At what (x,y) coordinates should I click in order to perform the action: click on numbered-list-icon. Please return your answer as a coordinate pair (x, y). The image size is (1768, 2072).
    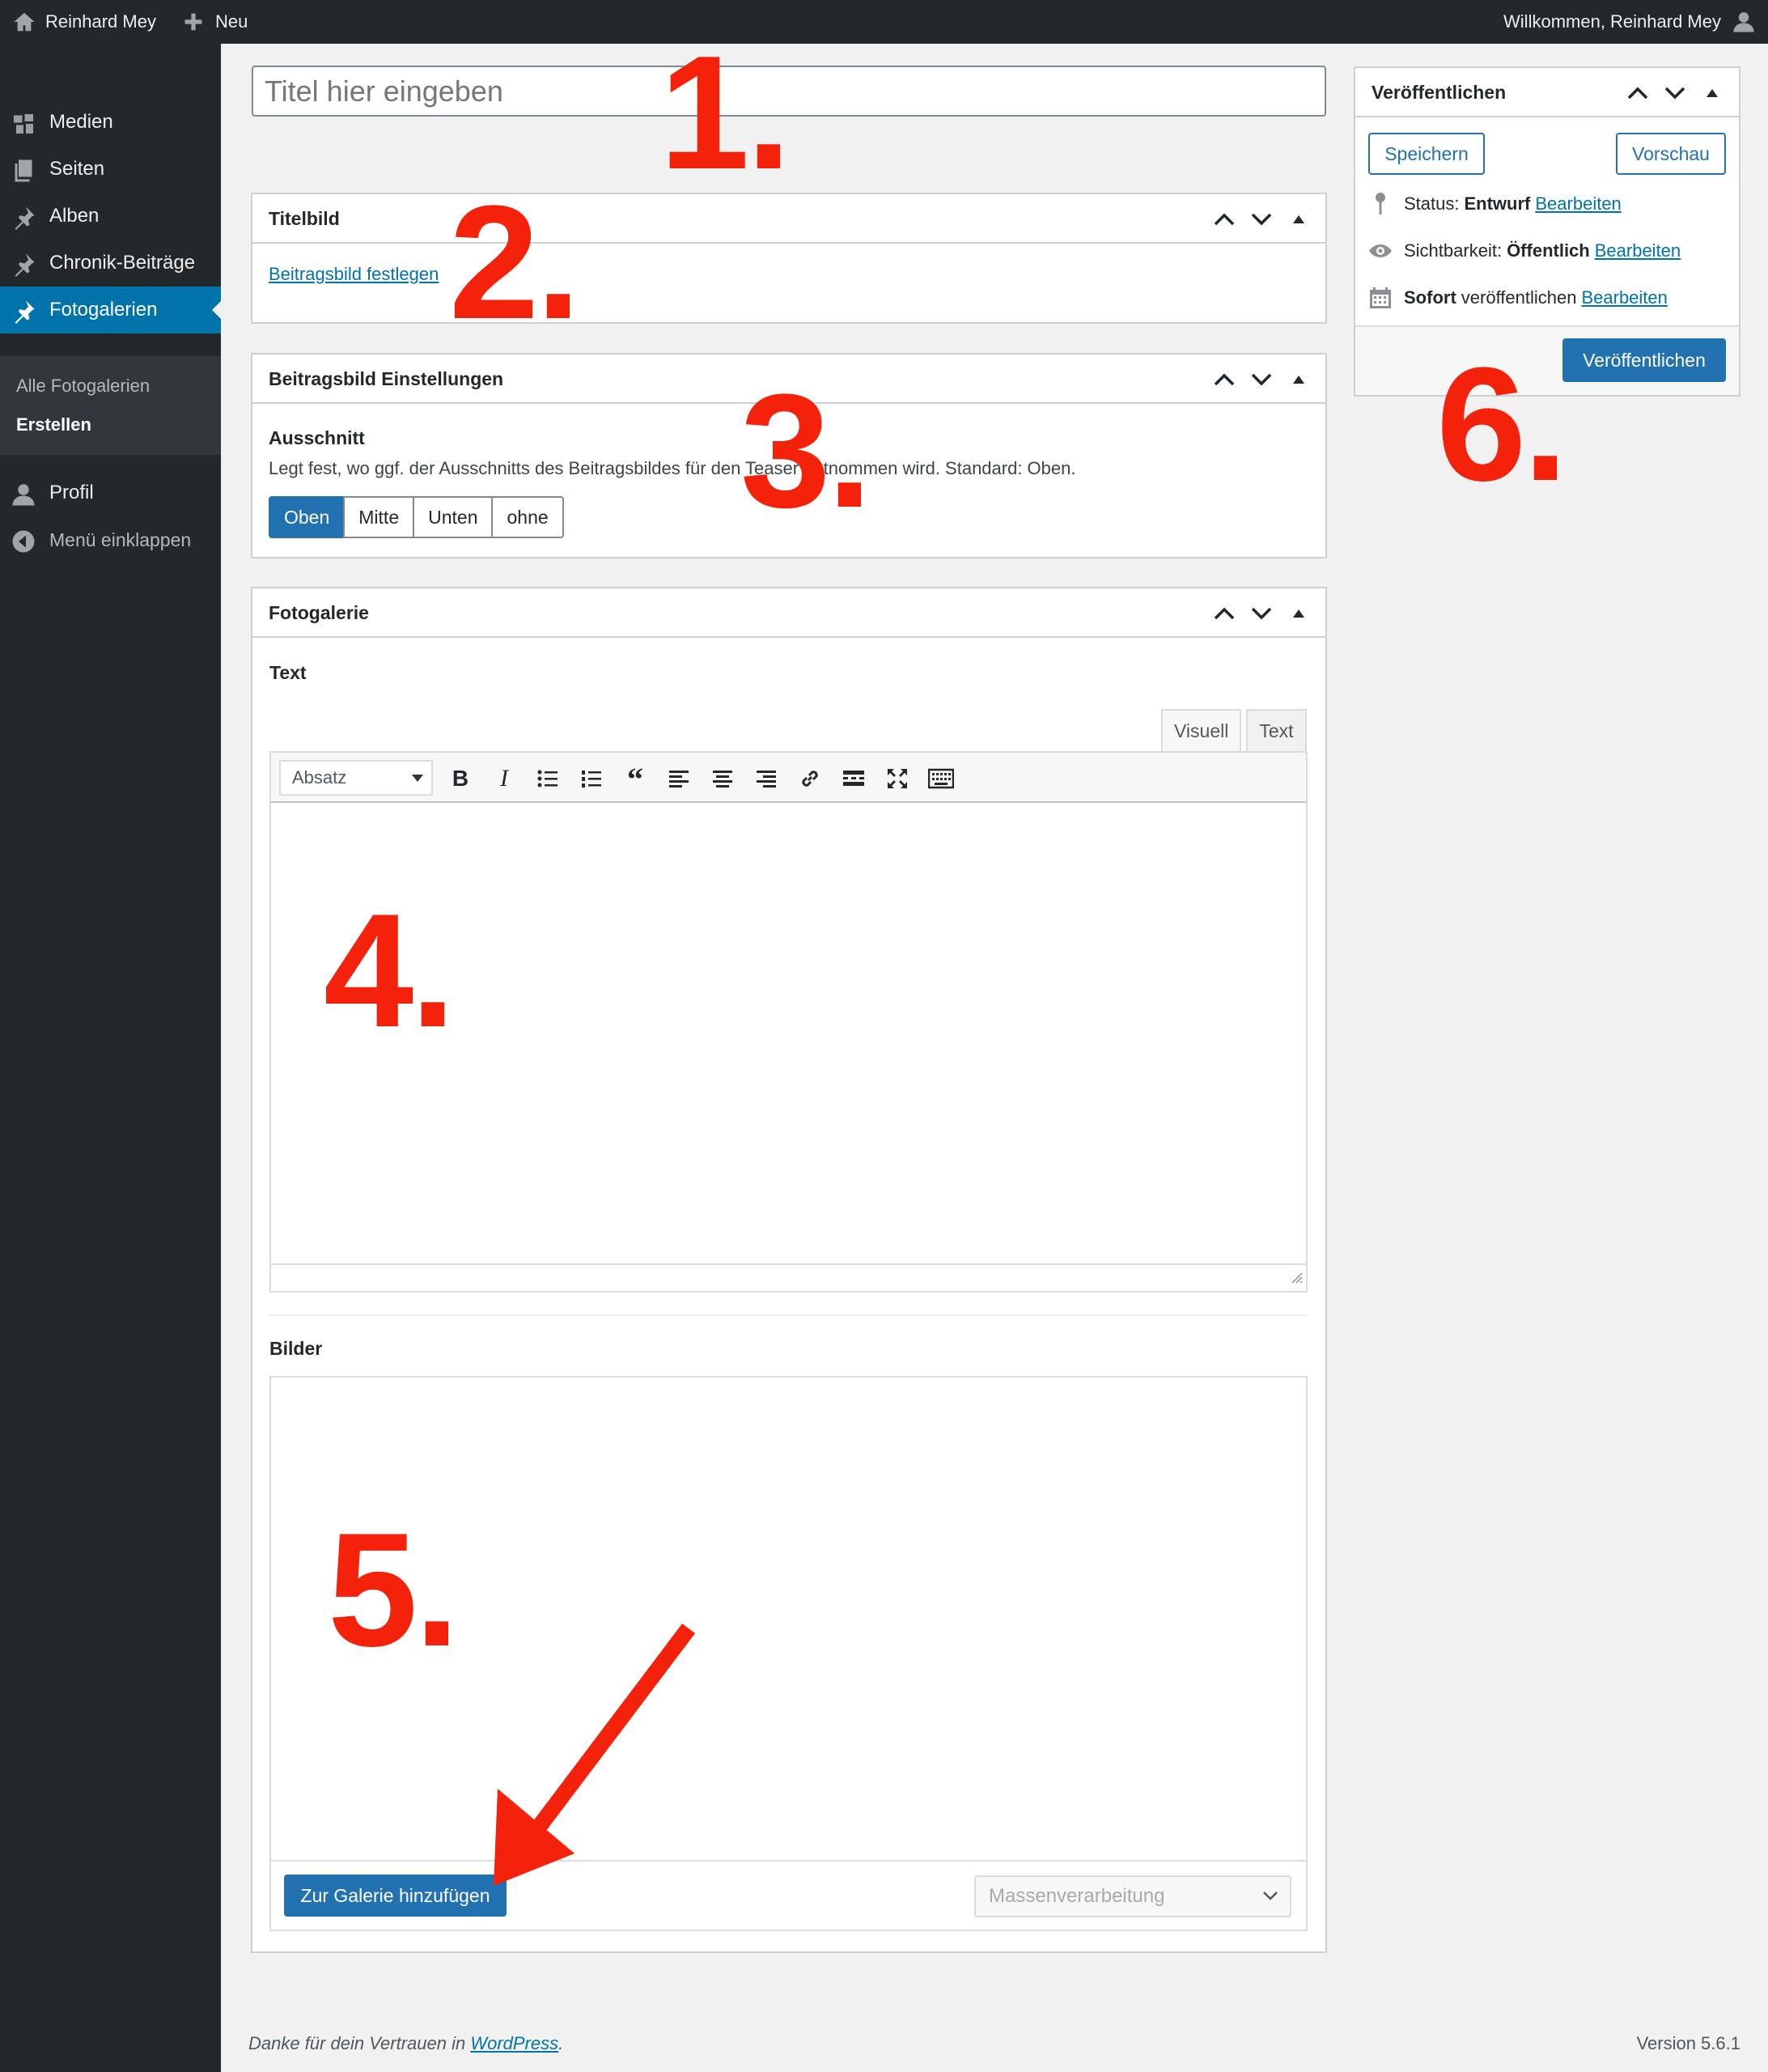
    Looking at the image, I should click on (591, 778).